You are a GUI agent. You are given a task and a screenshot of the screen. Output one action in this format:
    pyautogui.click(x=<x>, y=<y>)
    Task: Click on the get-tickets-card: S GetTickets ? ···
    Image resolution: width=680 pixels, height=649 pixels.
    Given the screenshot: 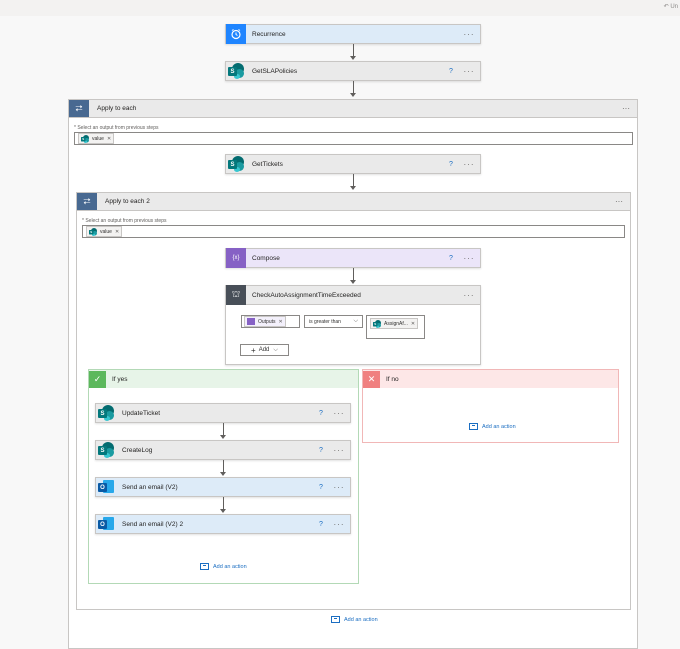 What is the action you would take?
    pyautogui.click(x=353, y=164)
    